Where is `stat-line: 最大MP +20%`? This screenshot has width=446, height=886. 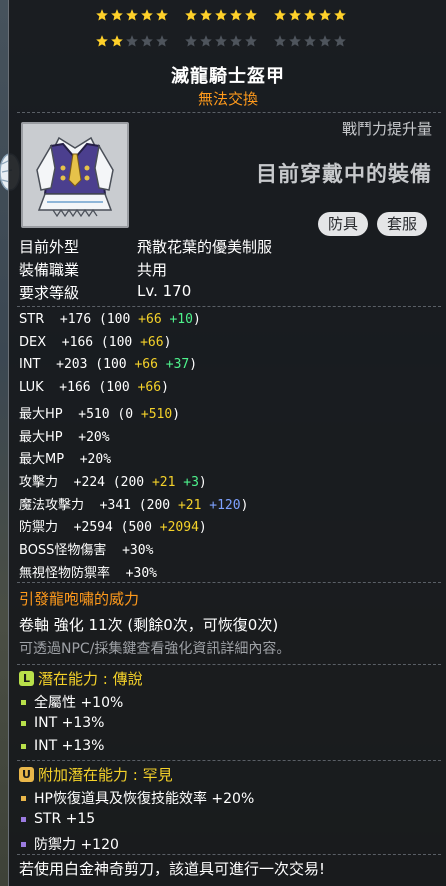 stat-line: 最大MP +20% is located at coordinates (65, 457).